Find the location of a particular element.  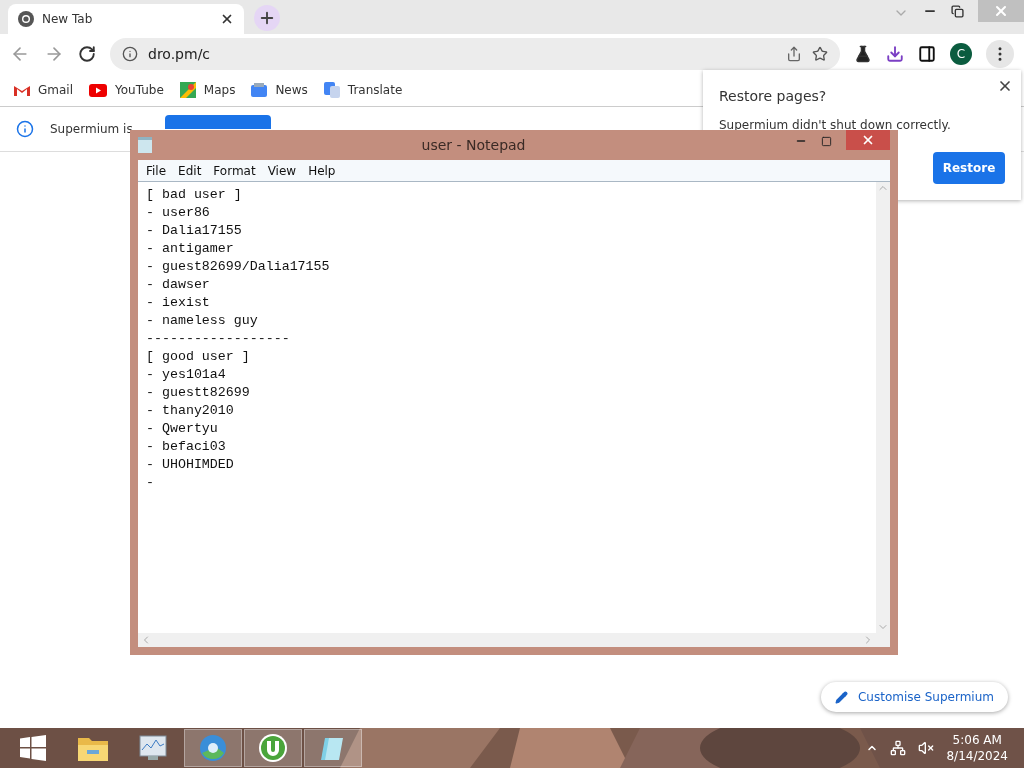

customise-button: Customise Supermium is located at coordinates (914, 697).